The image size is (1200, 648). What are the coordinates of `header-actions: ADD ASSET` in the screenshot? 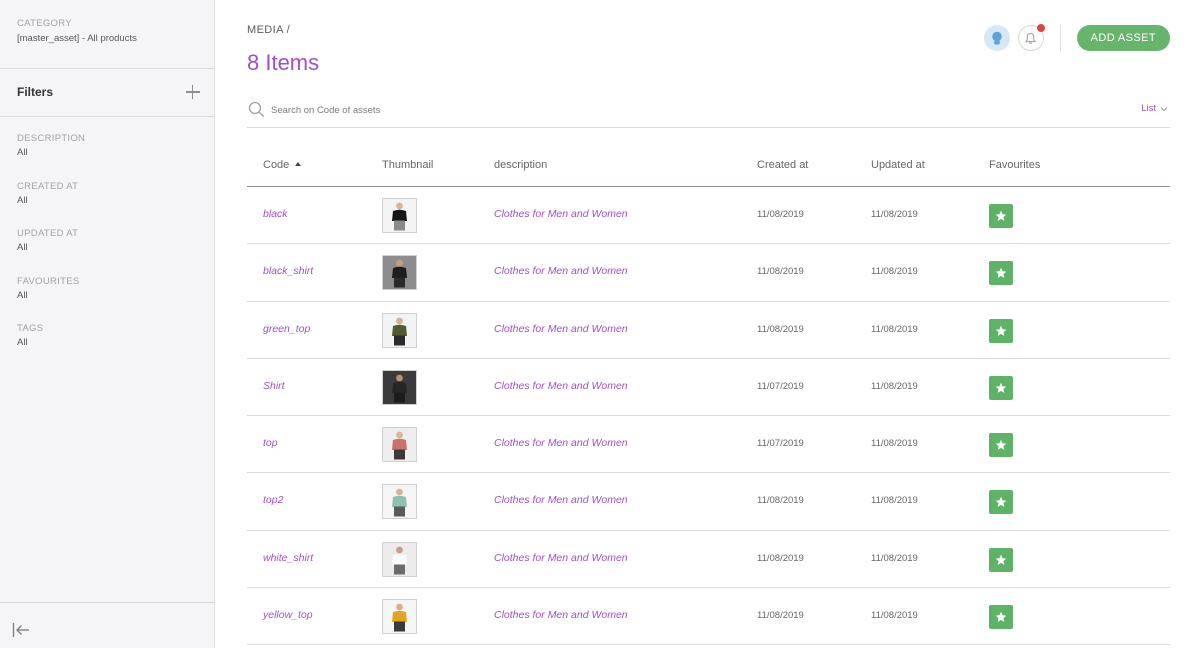 It's located at (1076, 38).